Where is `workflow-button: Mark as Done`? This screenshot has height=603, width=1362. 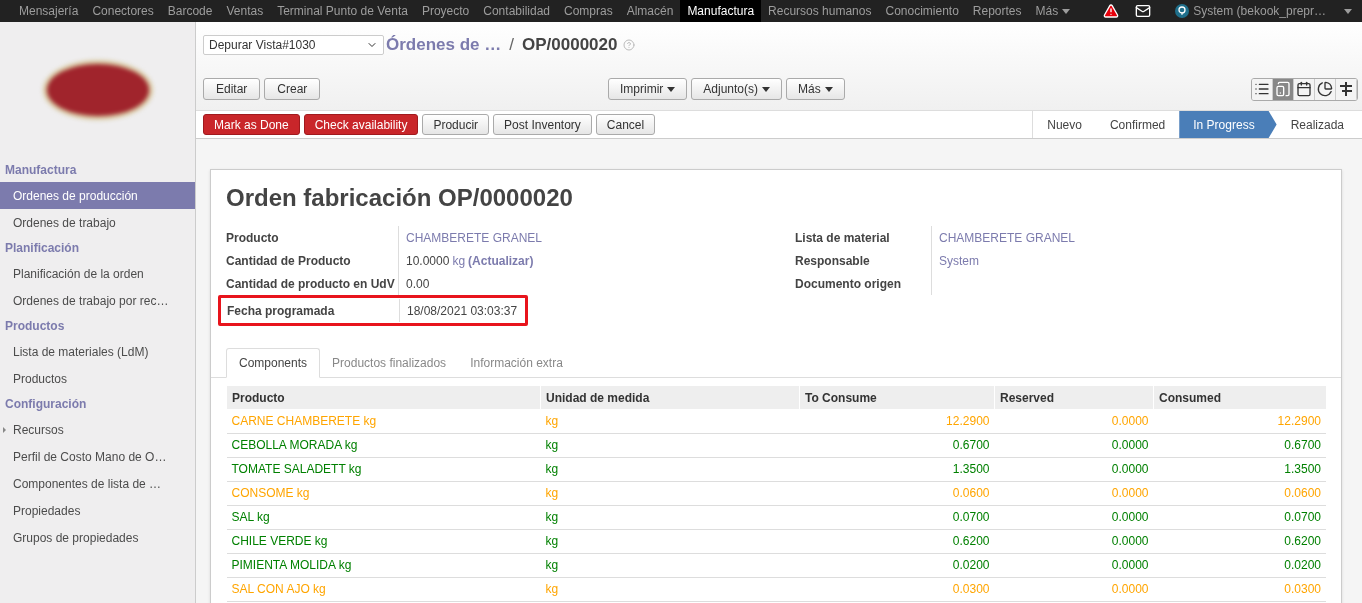
workflow-button: Mark as Done is located at coordinates (251, 124).